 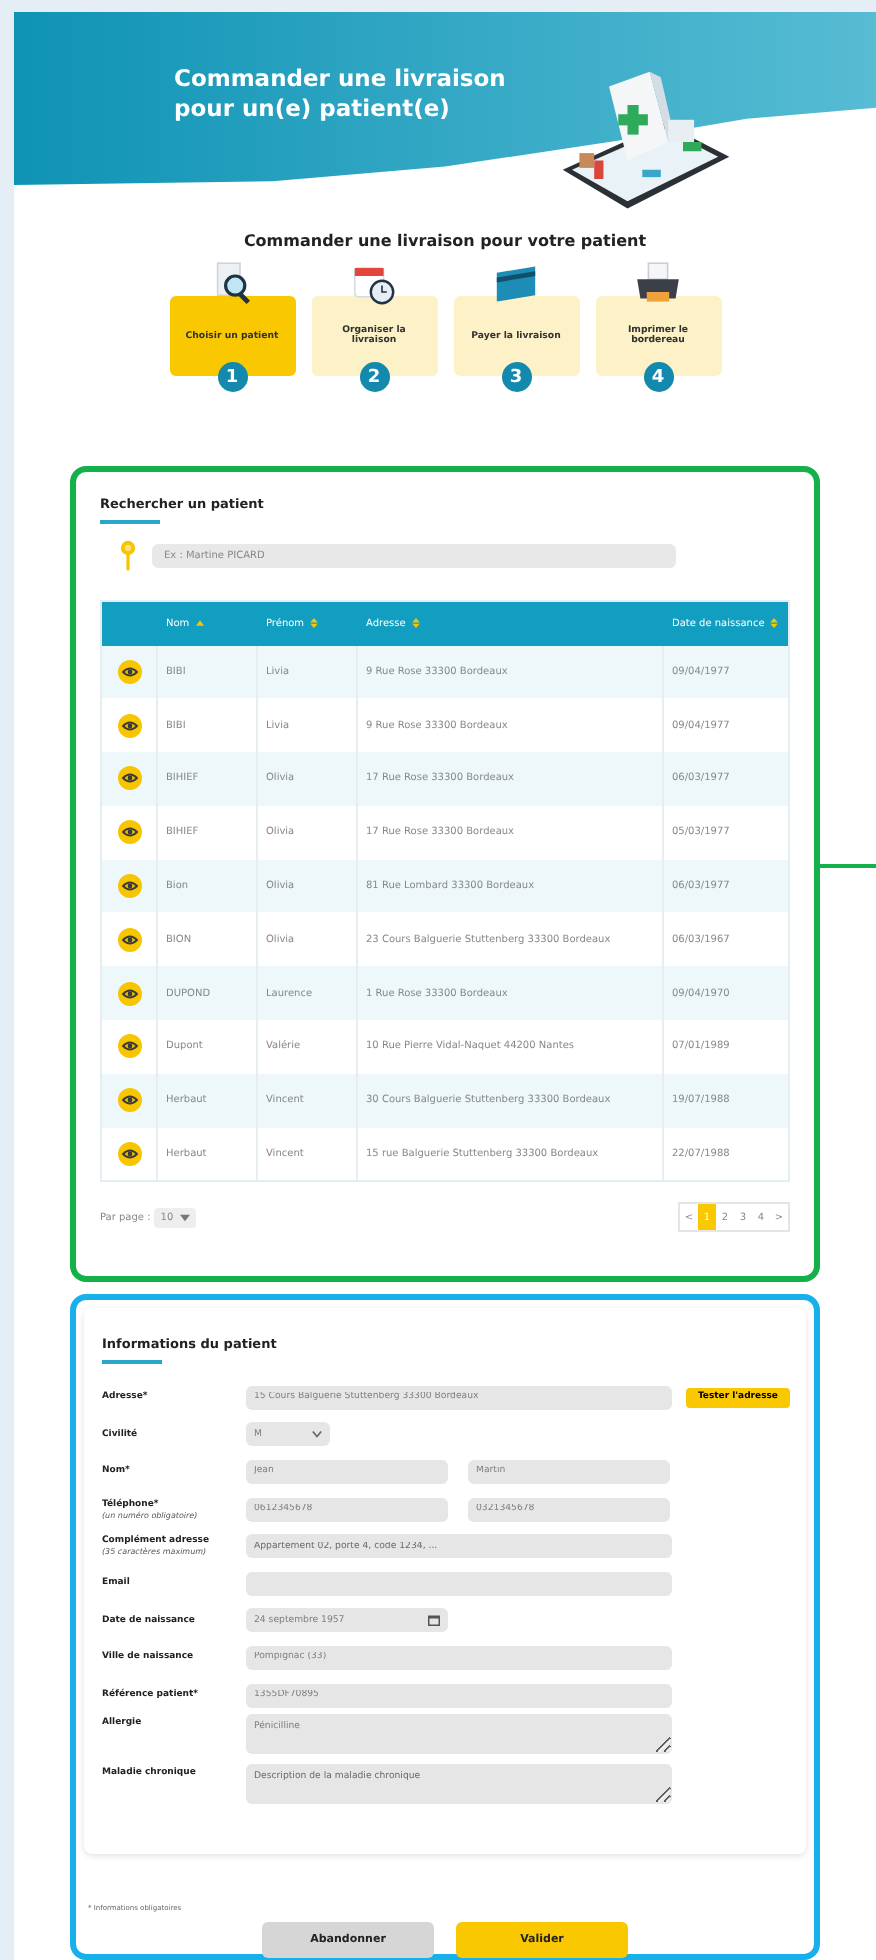 What do you see at coordinates (128, 555) in the screenshot?
I see `pin-icon` at bounding box center [128, 555].